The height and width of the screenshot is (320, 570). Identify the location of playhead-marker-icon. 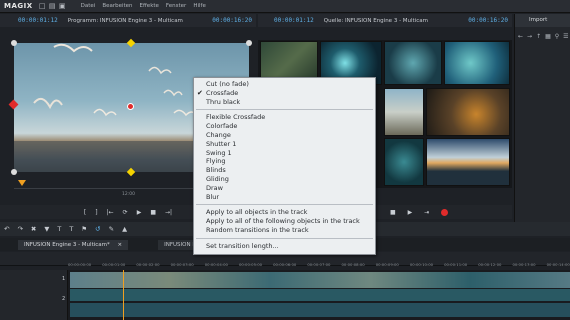
(22, 183).